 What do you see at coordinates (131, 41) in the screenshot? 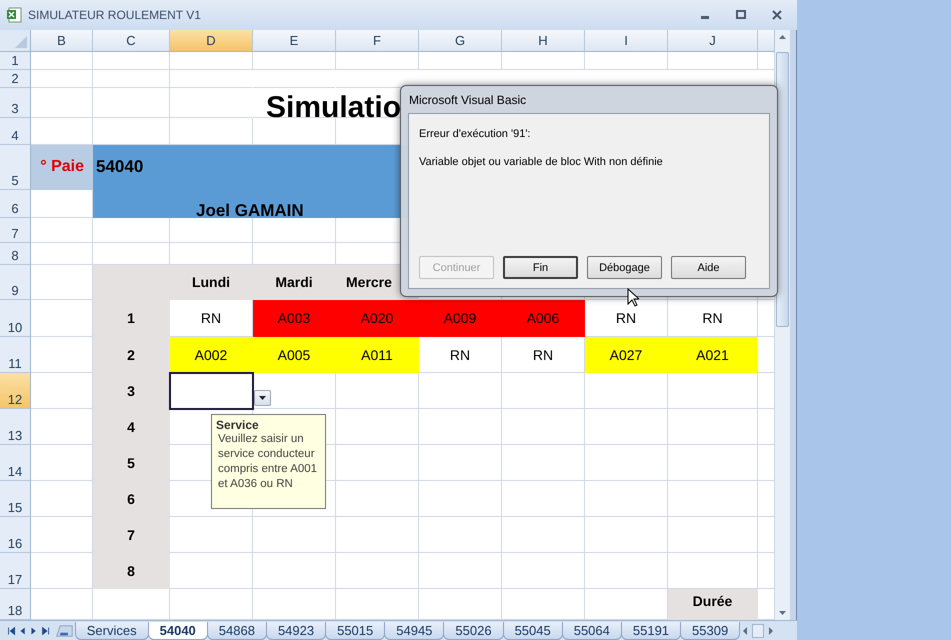
I see `column-header: C` at bounding box center [131, 41].